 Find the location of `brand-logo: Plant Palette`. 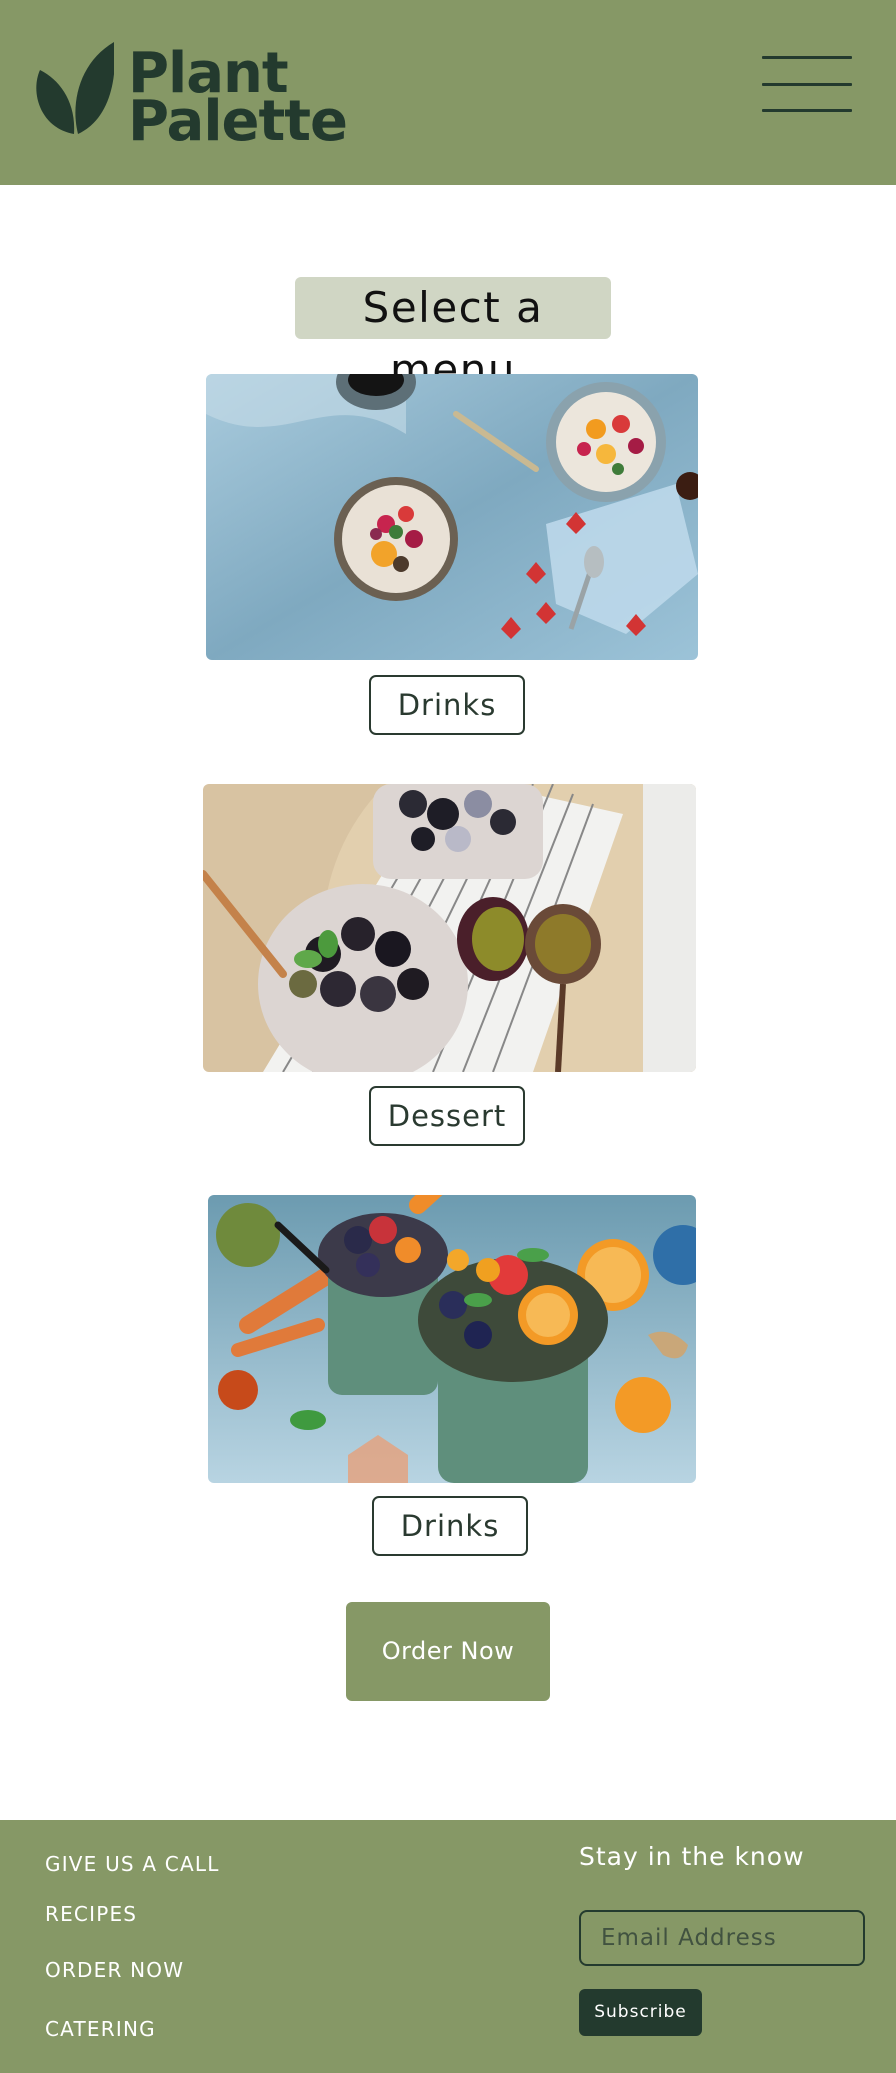

brand-logo: Plant Palette is located at coordinates (191, 98).